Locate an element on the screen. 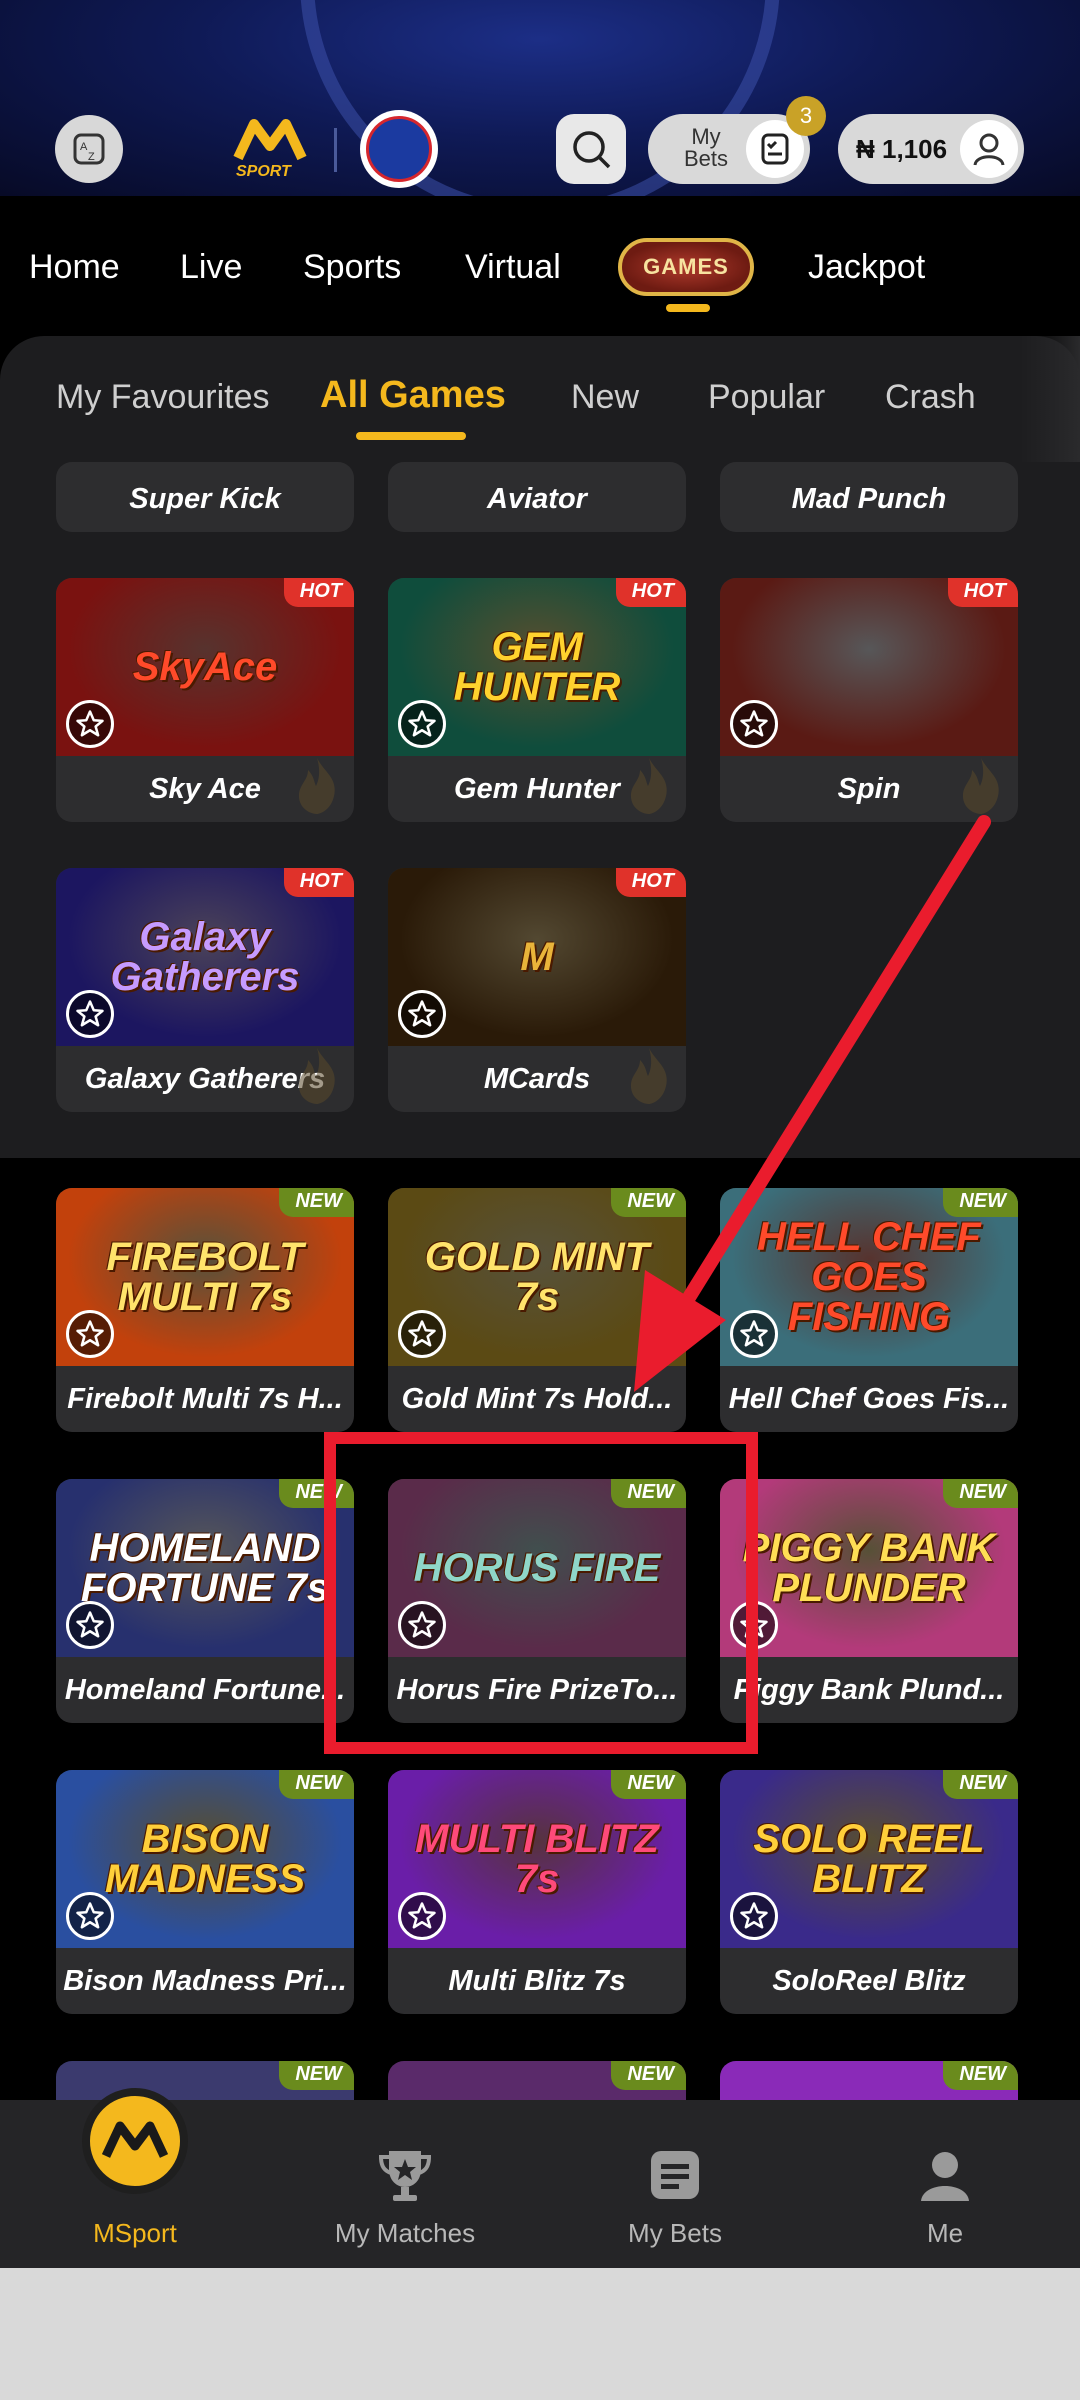 The image size is (1080, 2400). game-card: SkyAce HOT Sky Ace is located at coordinates (205, 700).